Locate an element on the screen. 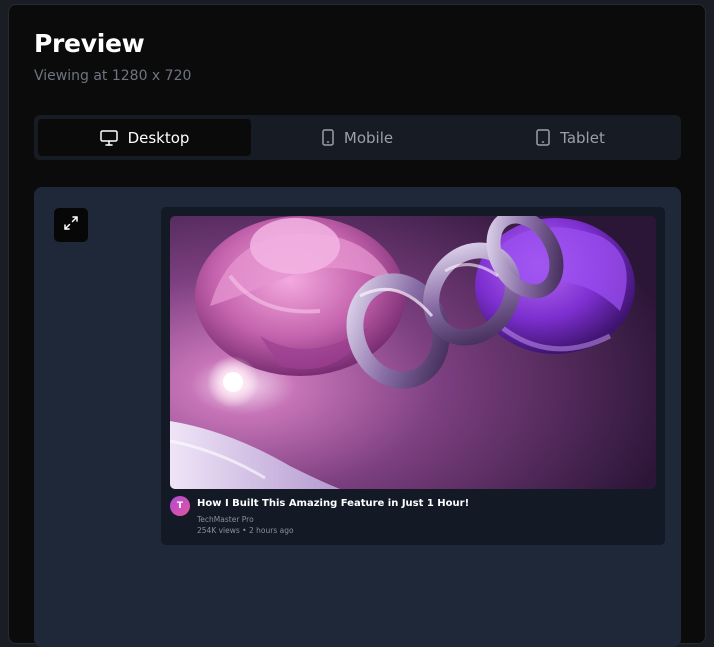 The height and width of the screenshot is (647, 714). page-title: Preview is located at coordinates (89, 43).